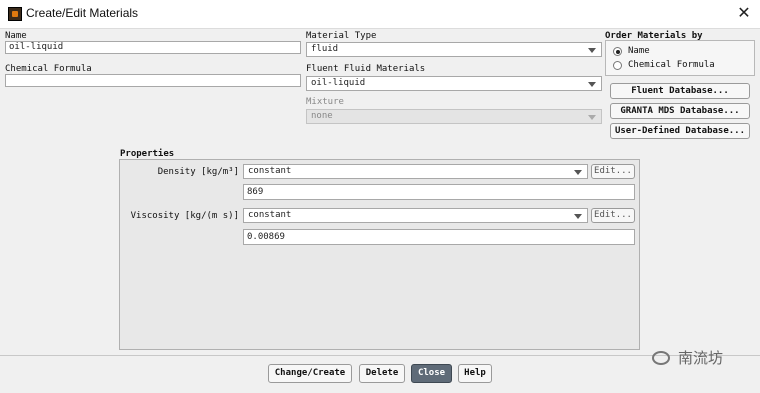  What do you see at coordinates (617, 51) in the screenshot?
I see `radio-selected-icon` at bounding box center [617, 51].